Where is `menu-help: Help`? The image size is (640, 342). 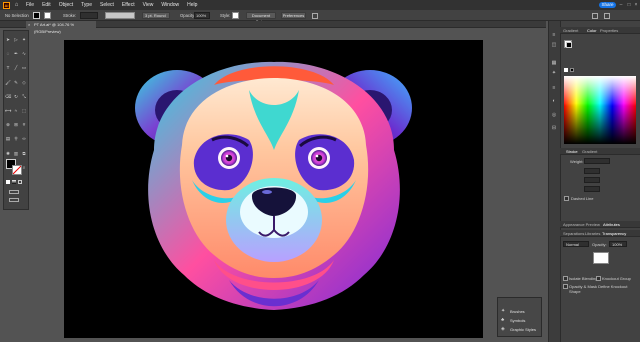 menu-help: Help is located at coordinates (192, 5).